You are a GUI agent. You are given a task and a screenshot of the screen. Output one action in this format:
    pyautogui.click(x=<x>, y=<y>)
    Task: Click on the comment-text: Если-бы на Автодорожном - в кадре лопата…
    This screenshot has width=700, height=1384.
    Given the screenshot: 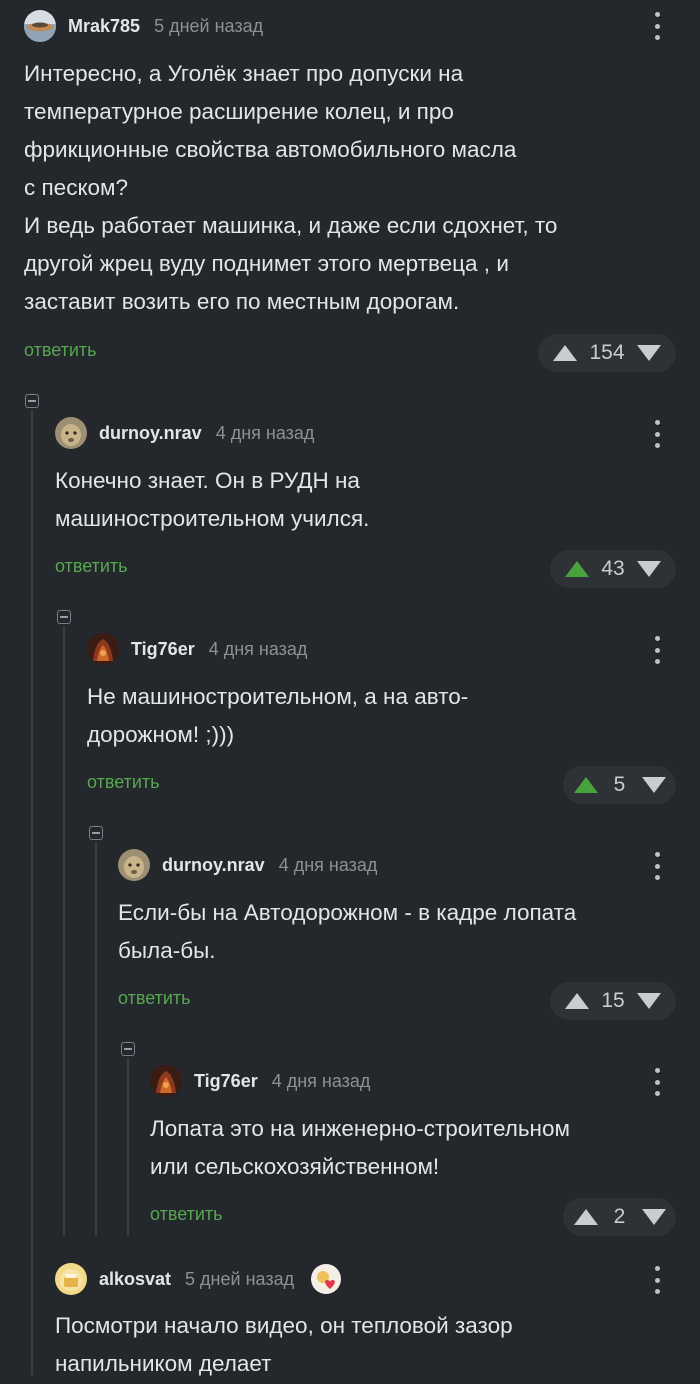 What is the action you would take?
    pyautogui.click(x=347, y=931)
    